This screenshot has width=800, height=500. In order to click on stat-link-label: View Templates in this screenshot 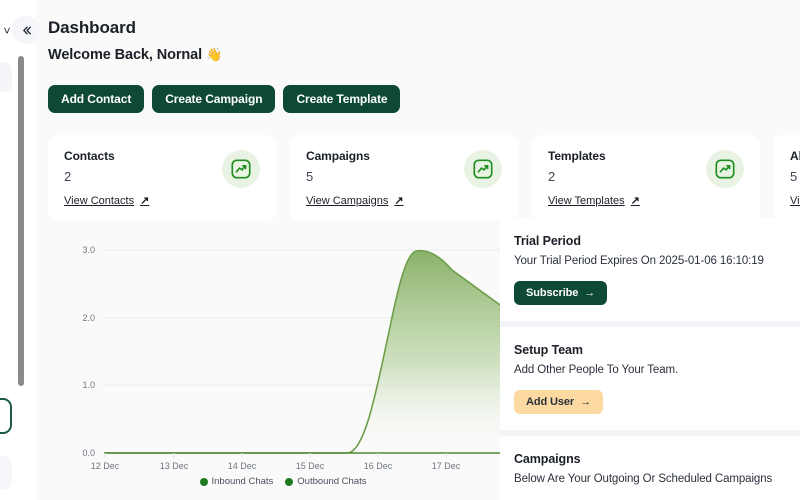, I will do `click(586, 200)`.